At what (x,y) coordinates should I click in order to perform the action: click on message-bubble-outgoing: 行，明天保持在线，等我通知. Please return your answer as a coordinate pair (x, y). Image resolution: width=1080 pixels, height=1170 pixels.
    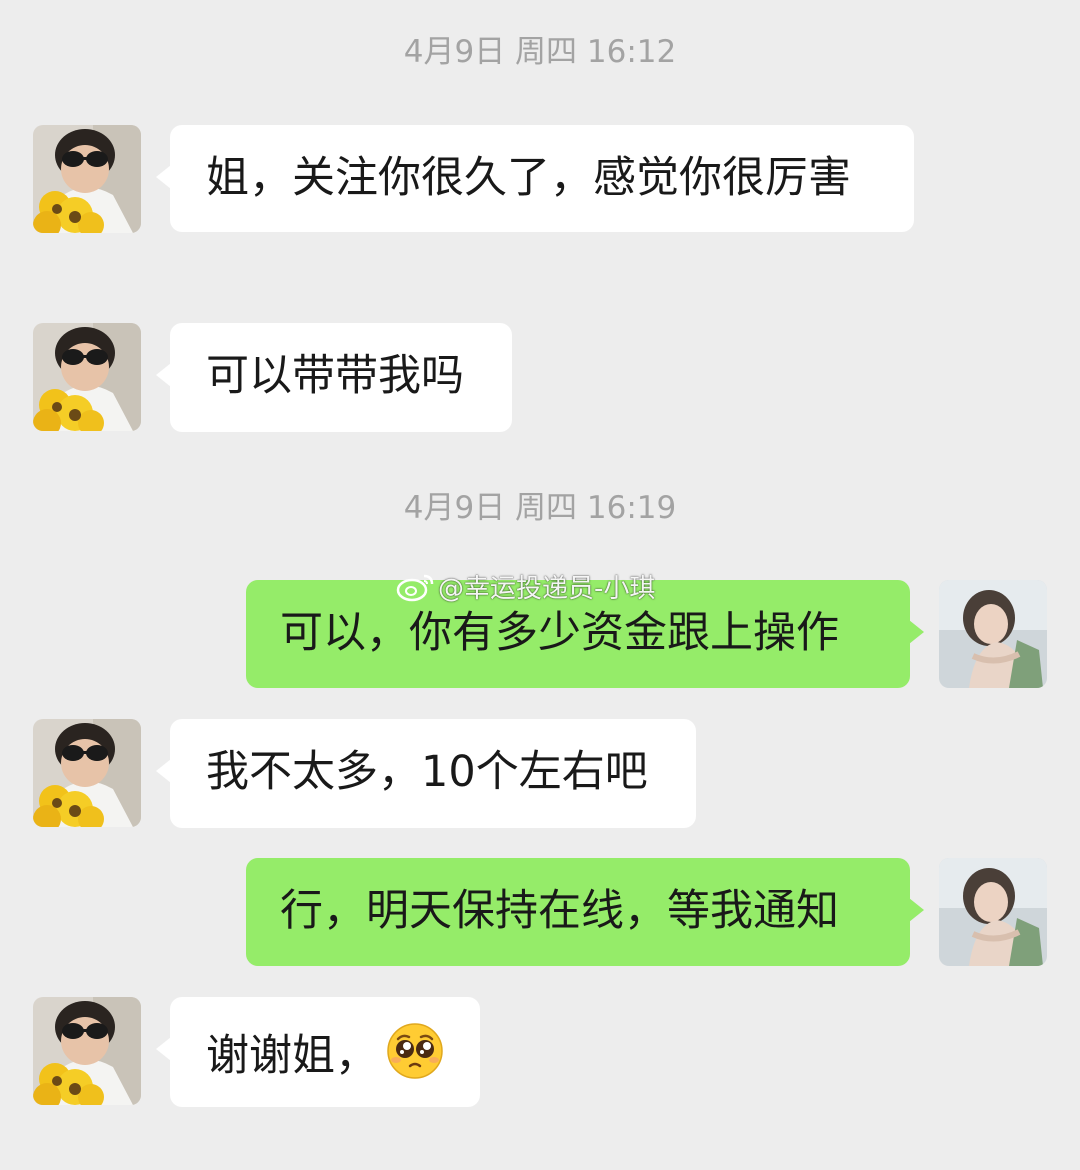
    Looking at the image, I should click on (585, 912).